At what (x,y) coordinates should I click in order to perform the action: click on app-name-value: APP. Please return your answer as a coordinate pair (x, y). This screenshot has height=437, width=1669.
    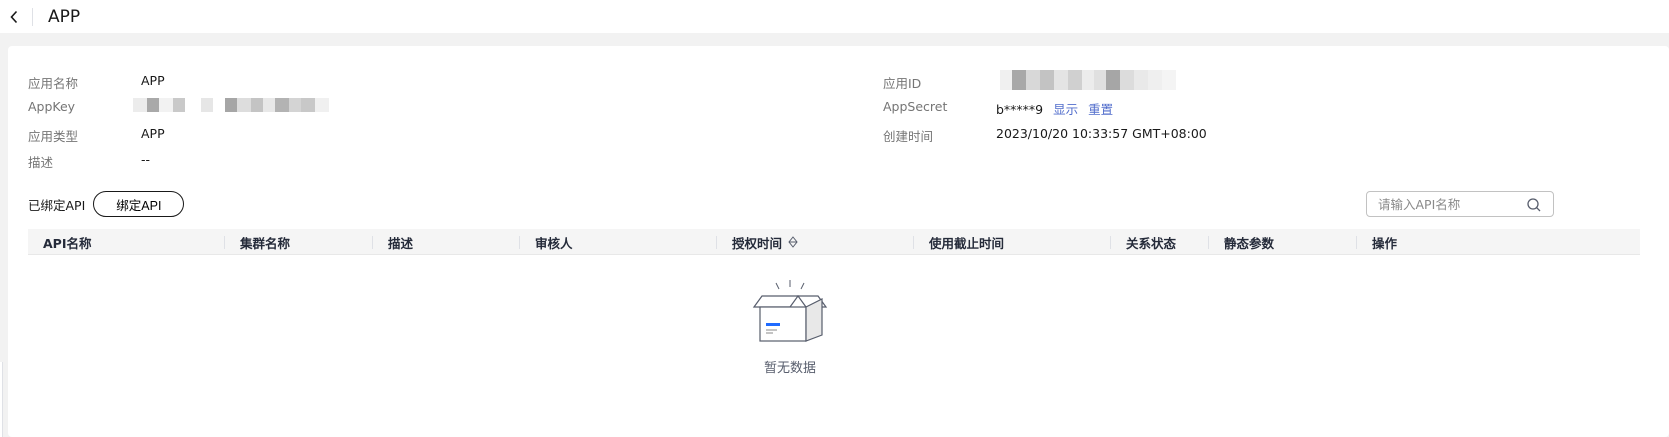
    Looking at the image, I should click on (153, 80).